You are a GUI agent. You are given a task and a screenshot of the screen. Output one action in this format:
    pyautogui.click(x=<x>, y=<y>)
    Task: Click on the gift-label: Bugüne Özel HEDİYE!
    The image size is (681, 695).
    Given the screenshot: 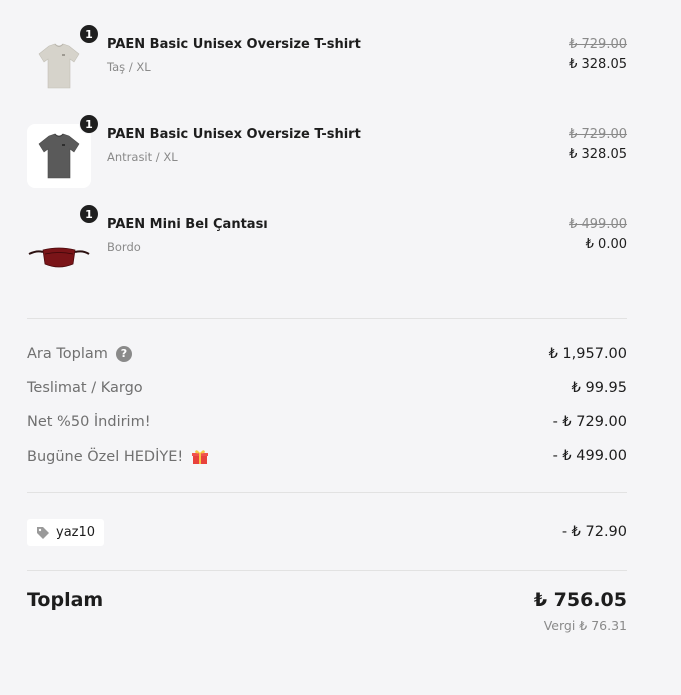 What is the action you would take?
    pyautogui.click(x=105, y=457)
    